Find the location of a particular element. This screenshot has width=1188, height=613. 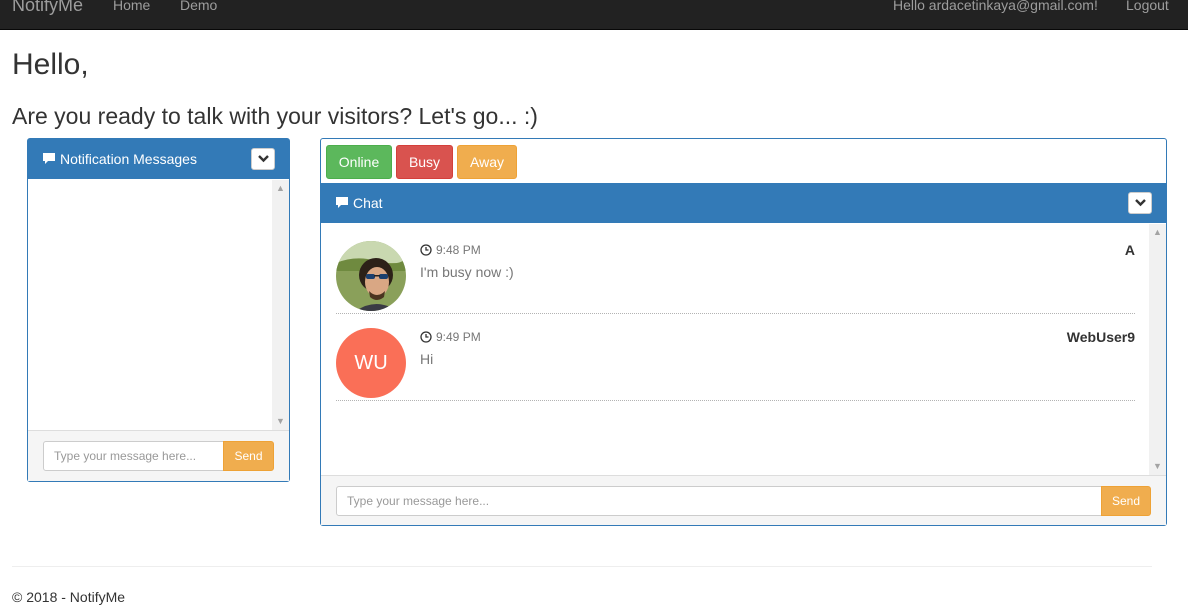

notification-panel-title: Notification Messages is located at coordinates (128, 159).